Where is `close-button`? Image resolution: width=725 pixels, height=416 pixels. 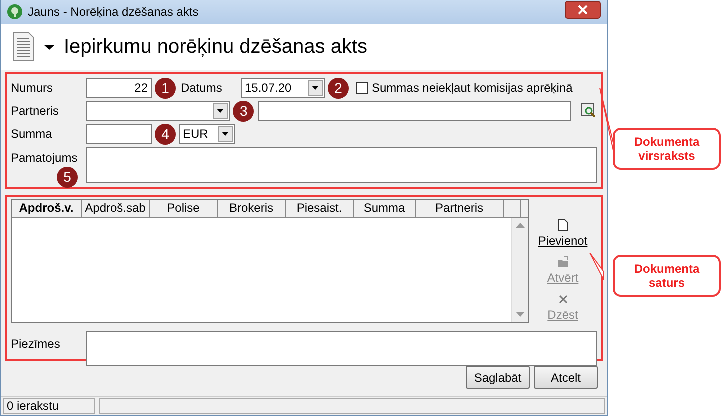 close-button is located at coordinates (583, 10).